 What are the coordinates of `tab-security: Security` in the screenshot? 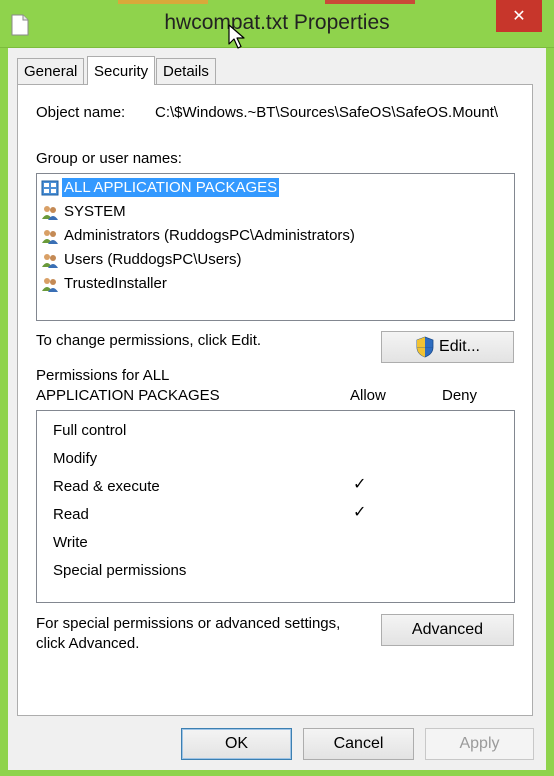 It's located at (121, 70).